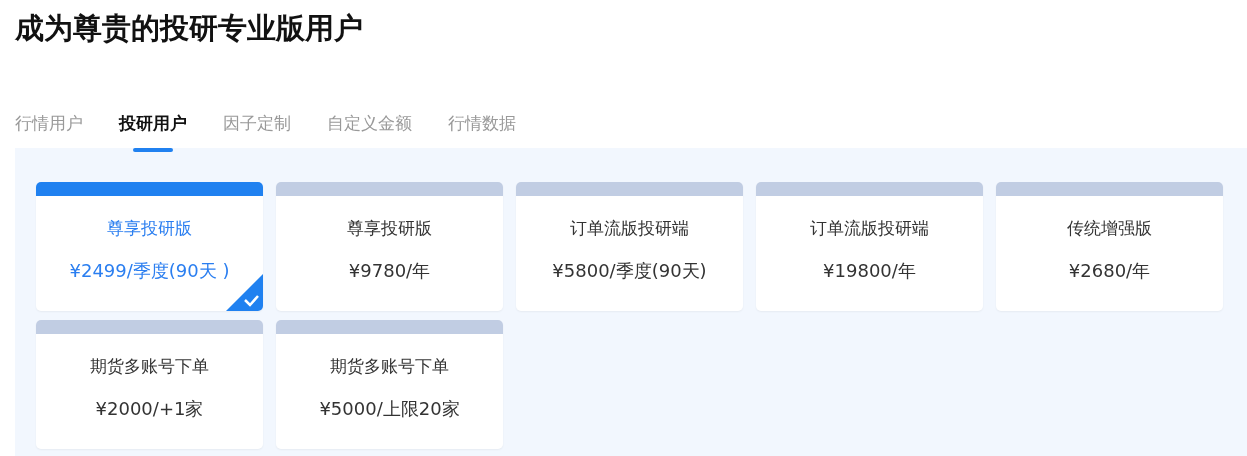 The height and width of the screenshot is (456, 1247). I want to click on plan-name: 传统增强版, so click(1109, 228).